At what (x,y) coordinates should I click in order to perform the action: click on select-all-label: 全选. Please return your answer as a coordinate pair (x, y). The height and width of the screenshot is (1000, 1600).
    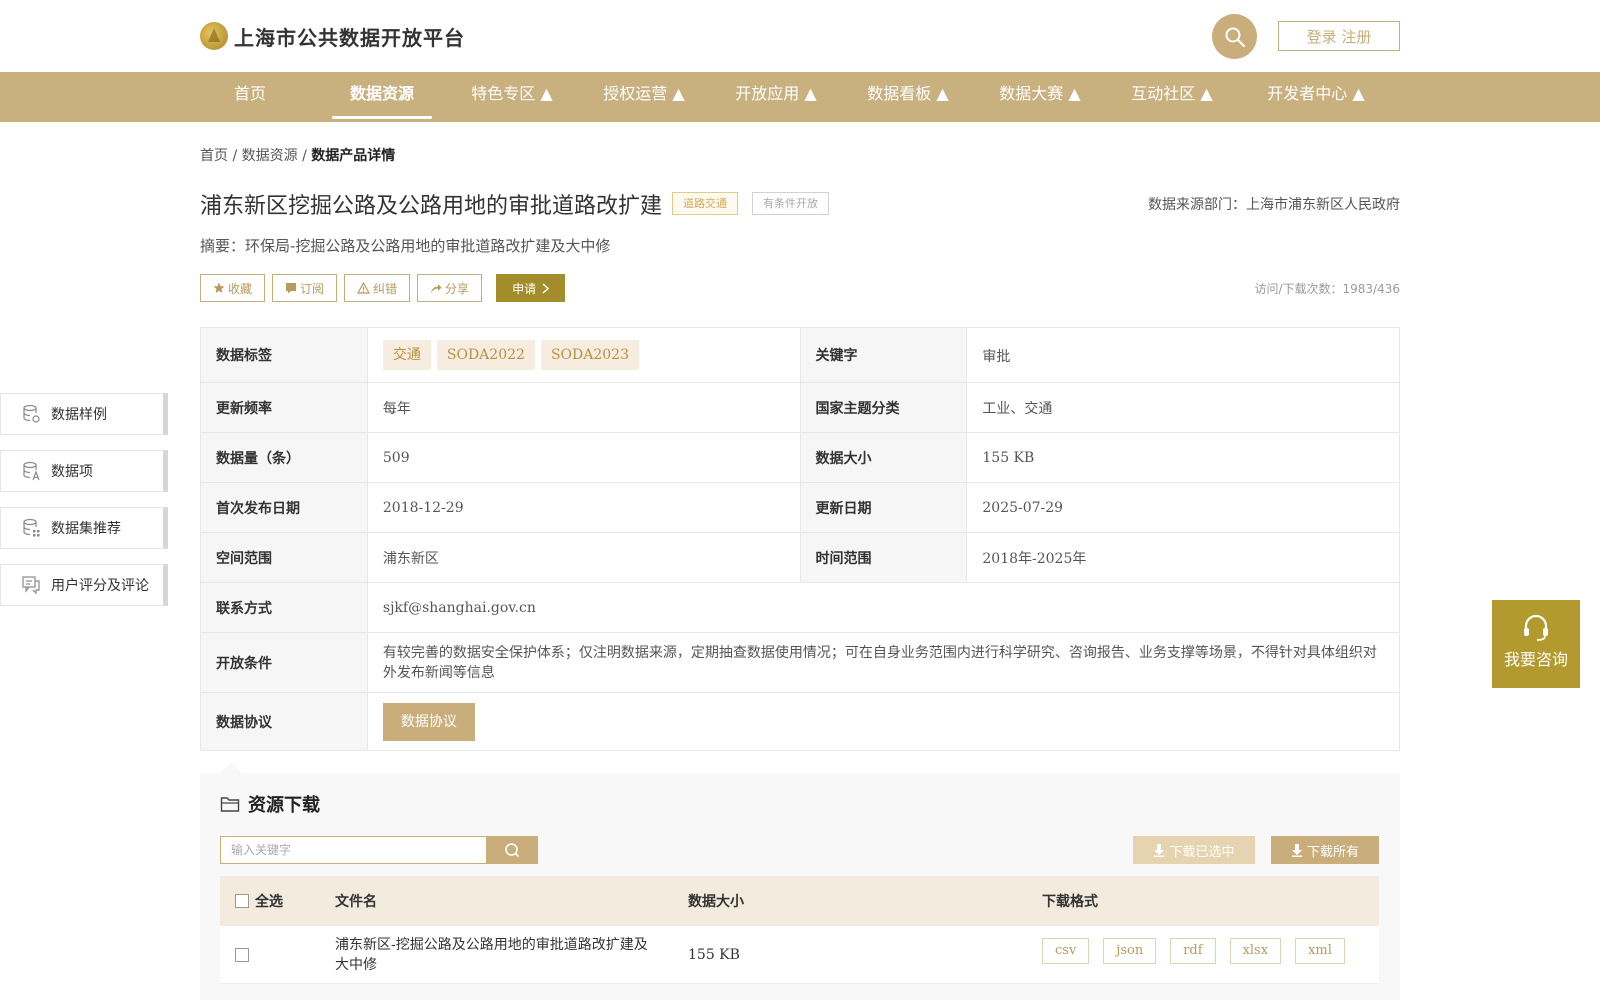
    Looking at the image, I should click on (269, 902).